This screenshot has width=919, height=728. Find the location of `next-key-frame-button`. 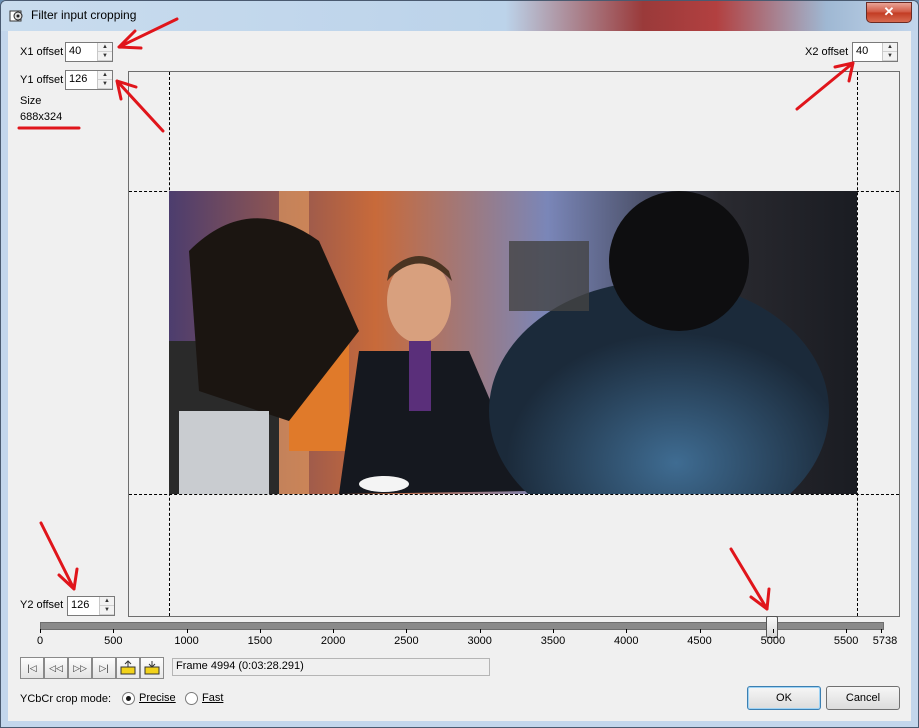

next-key-frame-button is located at coordinates (152, 668).